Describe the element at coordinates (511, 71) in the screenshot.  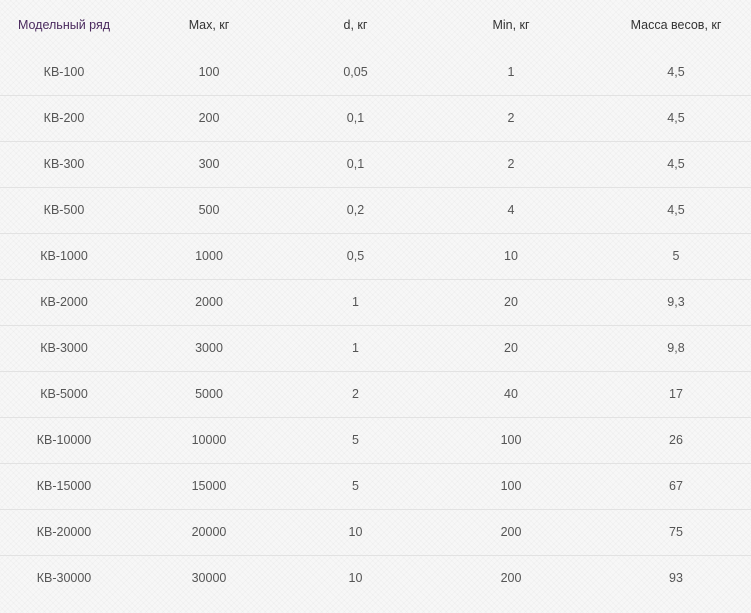
I see `cell-min: 1` at that location.